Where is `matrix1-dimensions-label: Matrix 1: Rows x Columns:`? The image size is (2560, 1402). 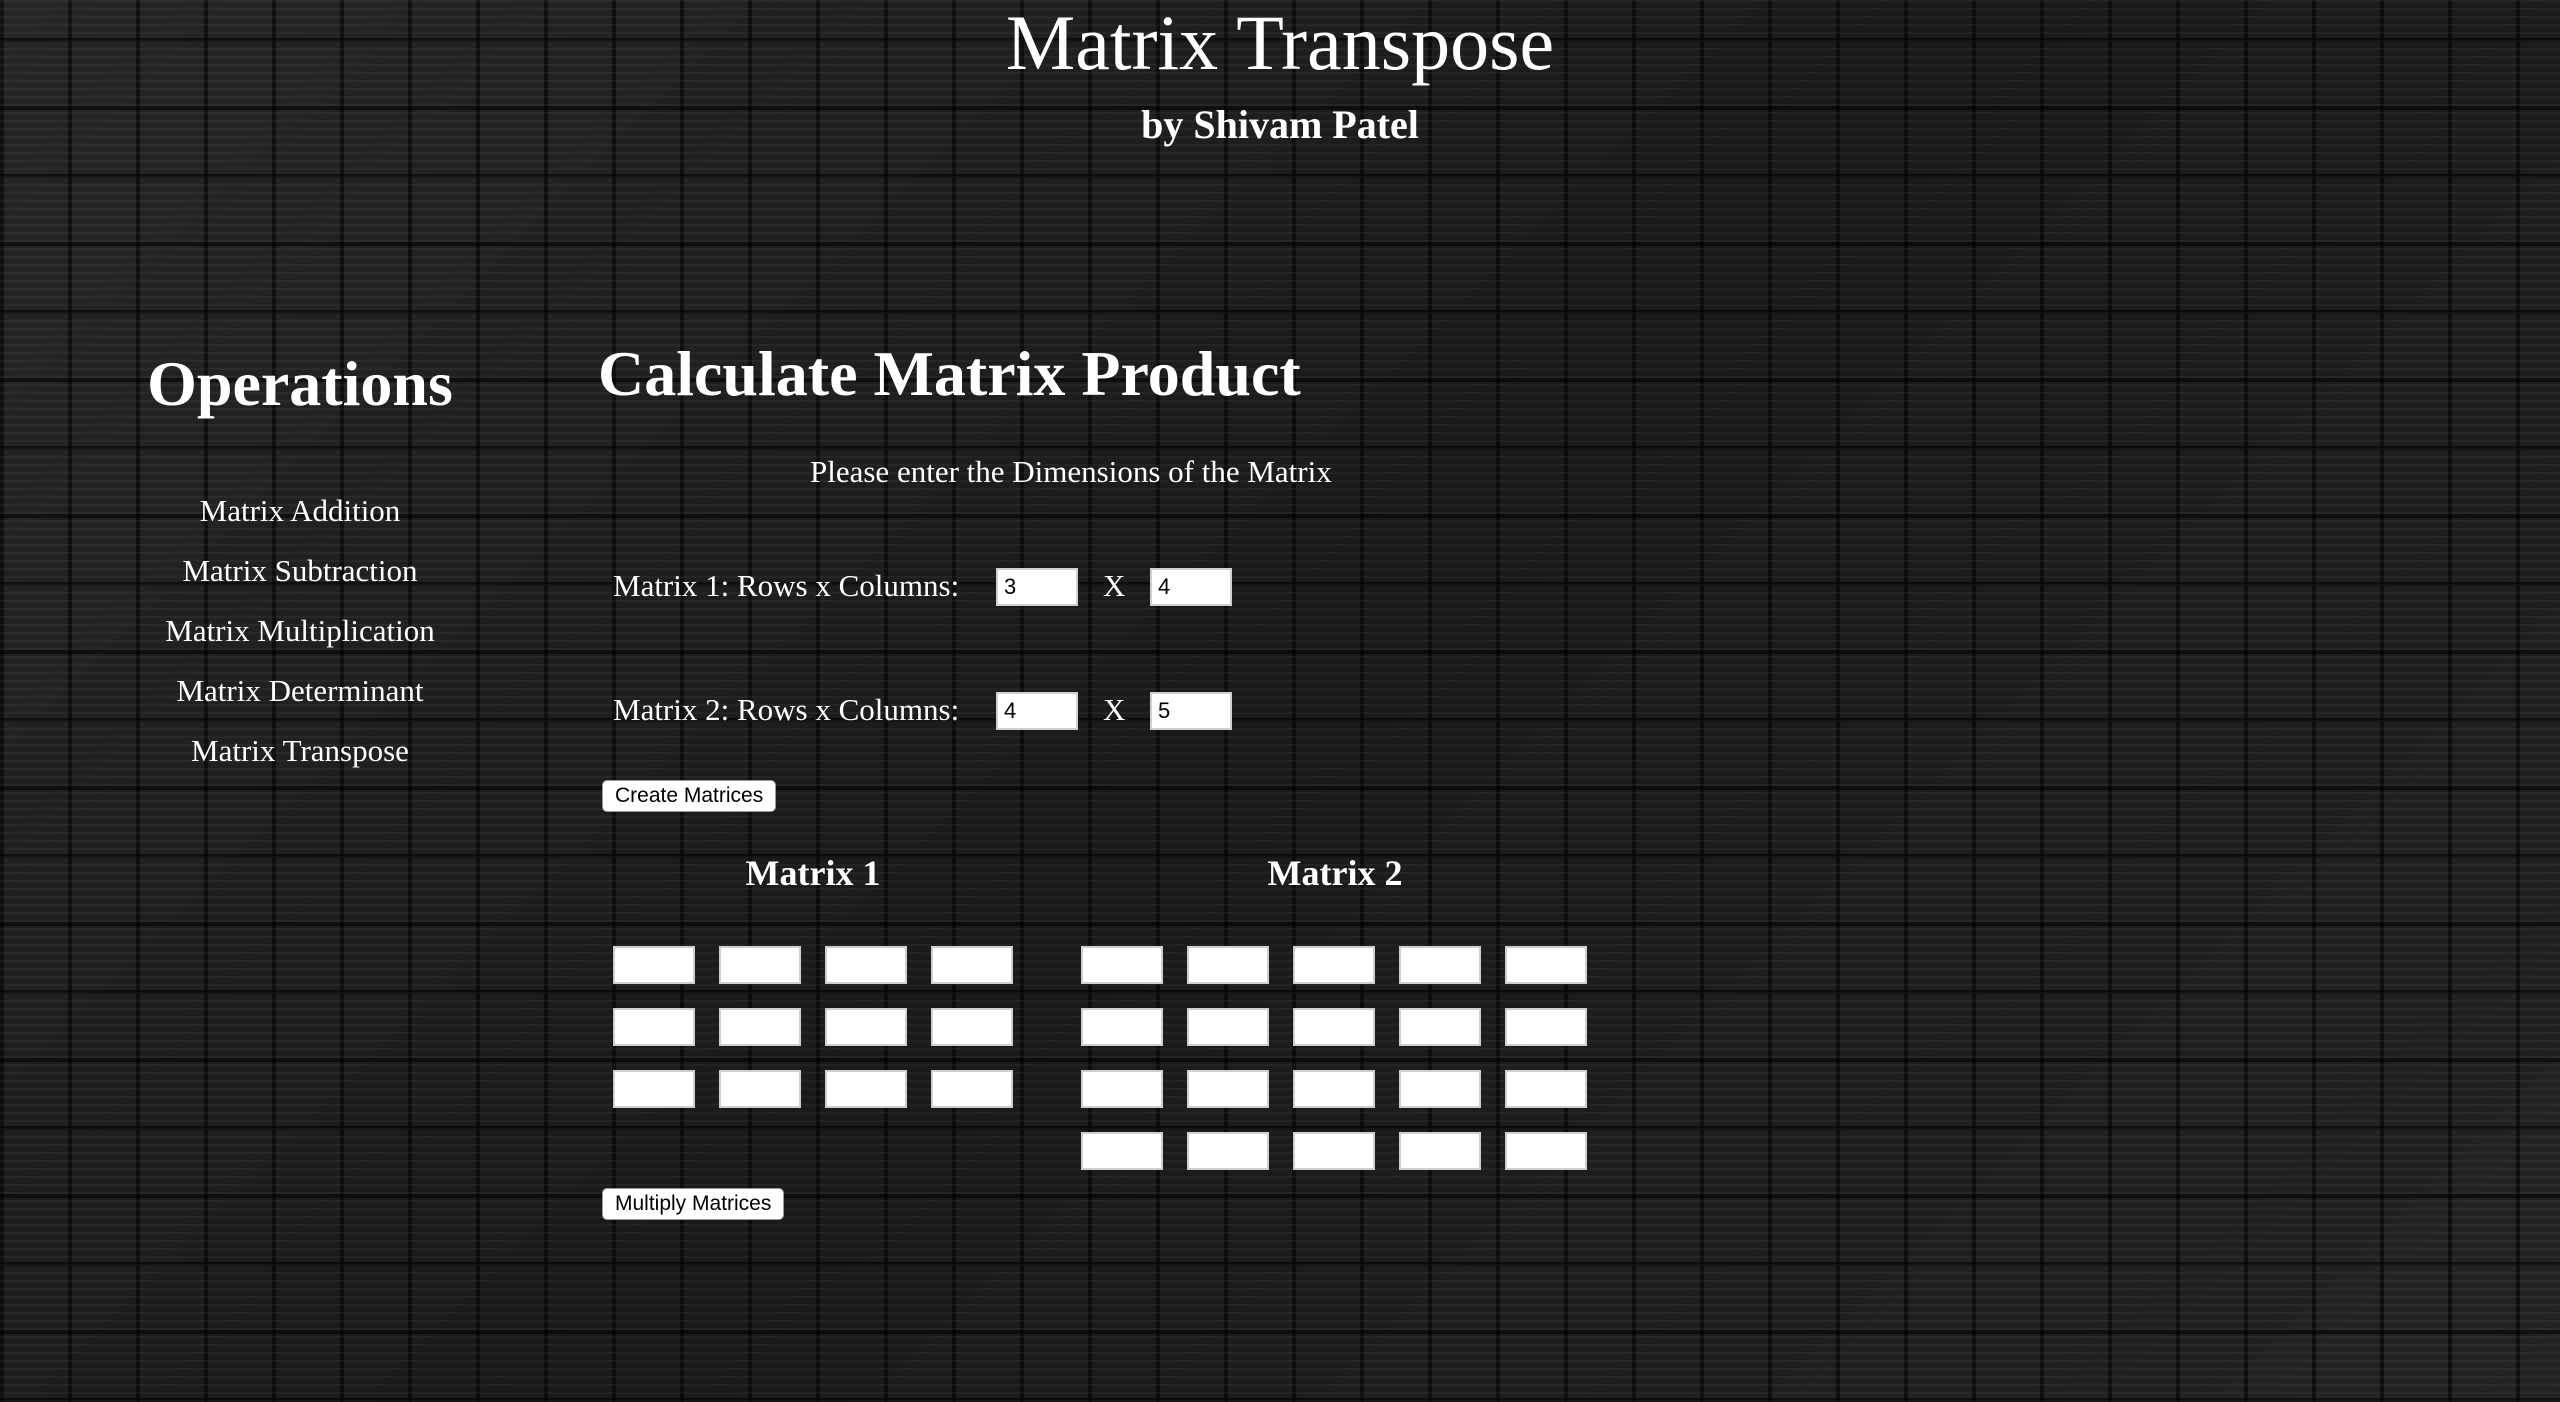
matrix1-dimensions-label: Matrix 1: Rows x Columns: is located at coordinates (786, 585).